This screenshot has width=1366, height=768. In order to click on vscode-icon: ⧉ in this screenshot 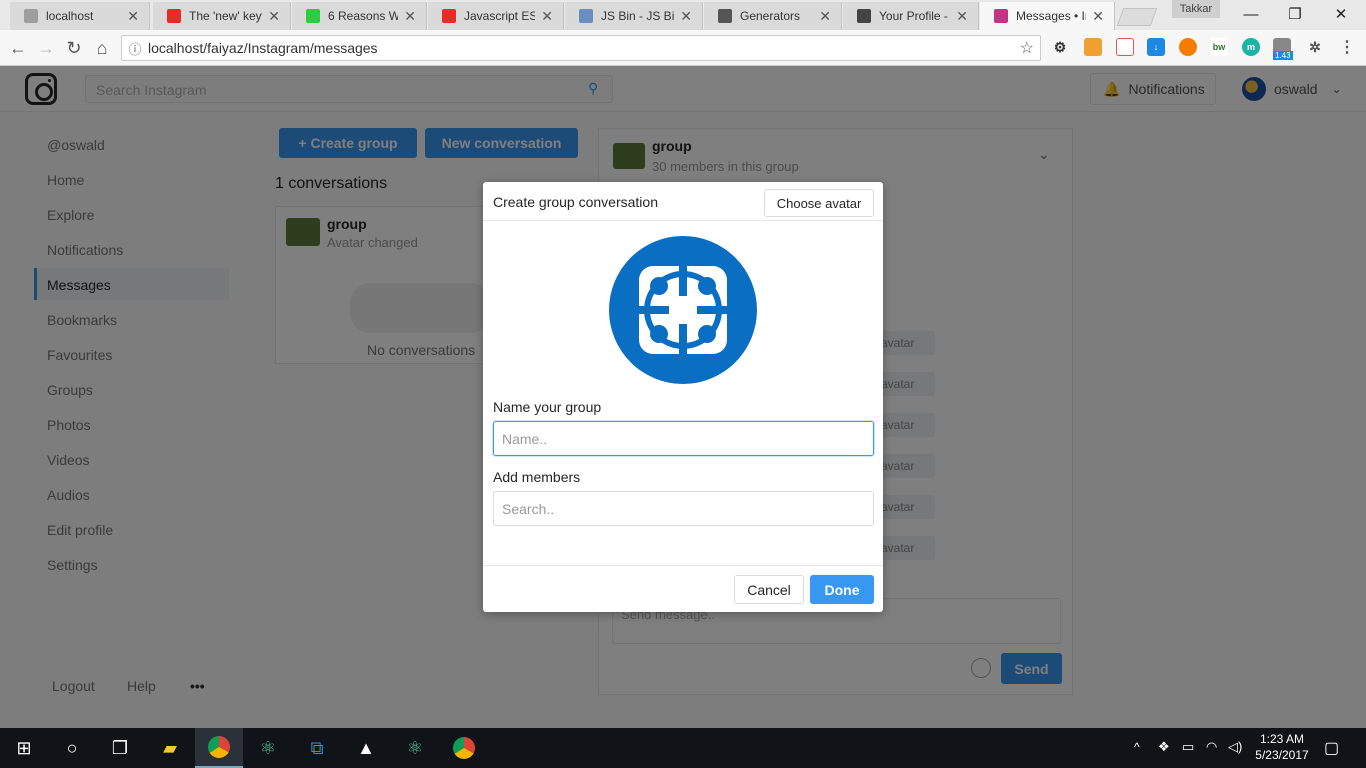, I will do `click(317, 748)`.